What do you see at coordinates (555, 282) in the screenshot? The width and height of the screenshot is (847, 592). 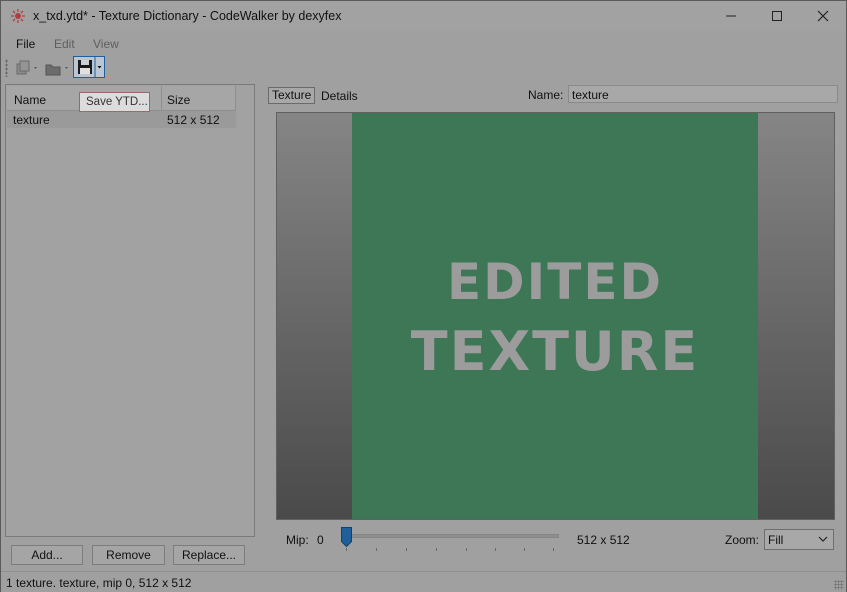 I see `texture-text-line1: EDITED` at bounding box center [555, 282].